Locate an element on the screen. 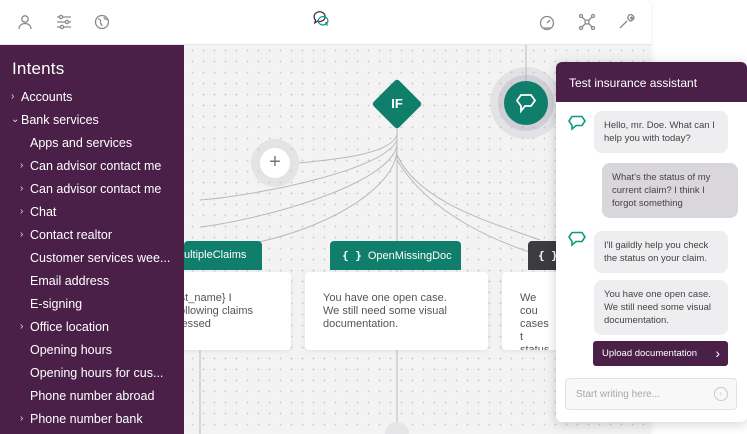 The width and height of the screenshot is (747, 434). top-toolbar is located at coordinates (325, 22).